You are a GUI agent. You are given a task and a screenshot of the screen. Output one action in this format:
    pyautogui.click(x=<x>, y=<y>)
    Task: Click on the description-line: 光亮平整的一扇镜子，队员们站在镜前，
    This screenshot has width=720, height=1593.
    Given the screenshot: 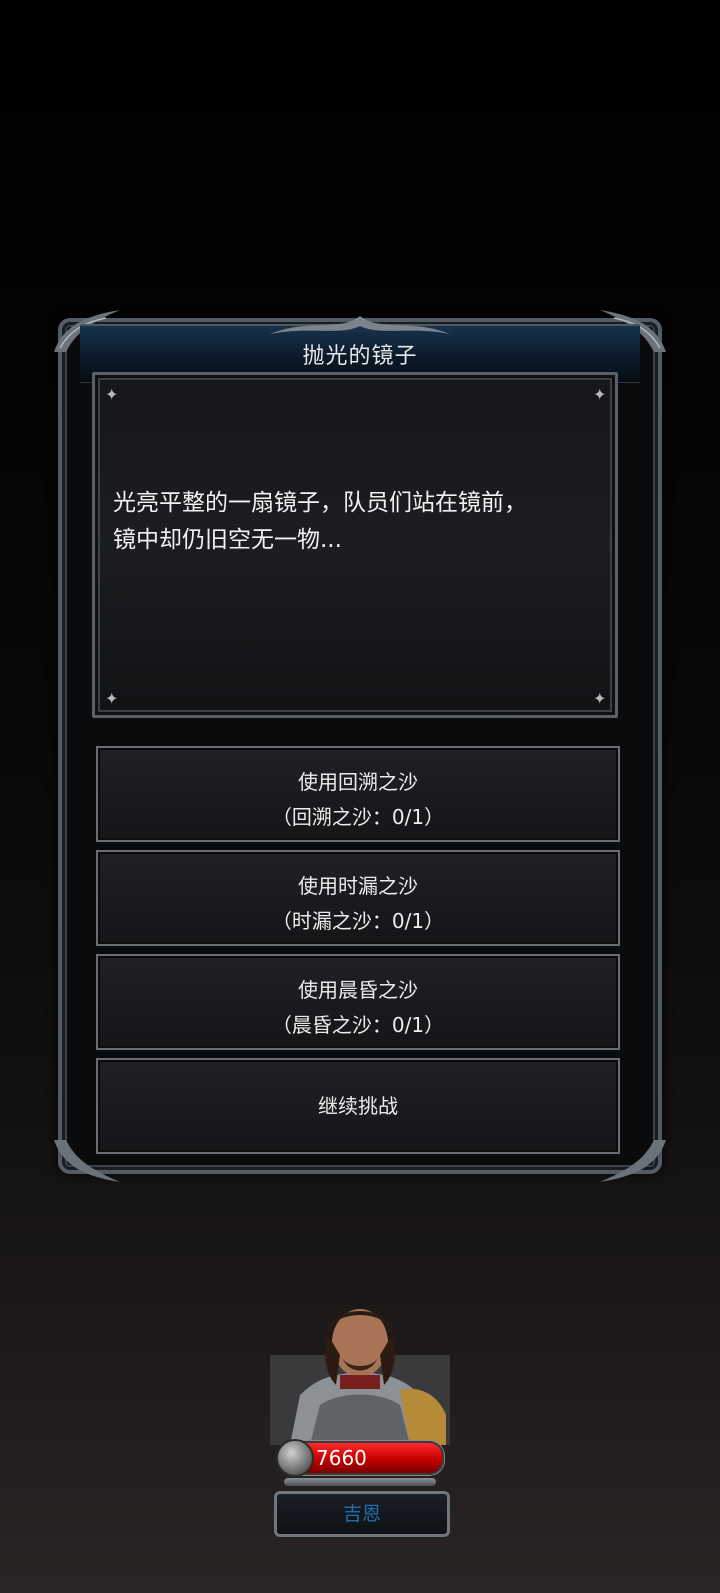 What is the action you would take?
    pyautogui.click(x=320, y=503)
    